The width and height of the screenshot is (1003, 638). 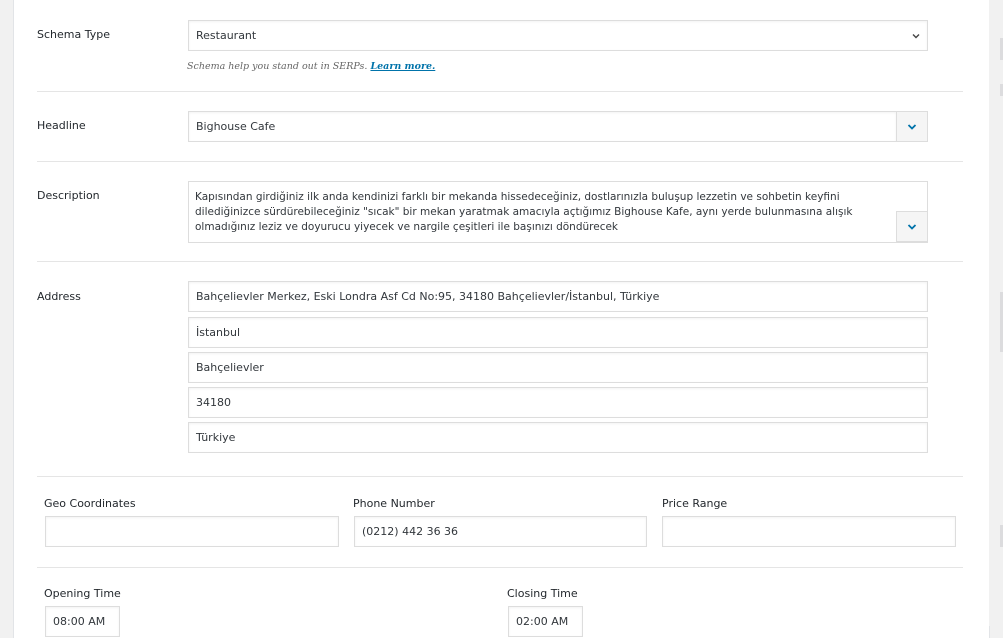 What do you see at coordinates (218, 332) in the screenshot?
I see `address-city-value: İstanbul` at bounding box center [218, 332].